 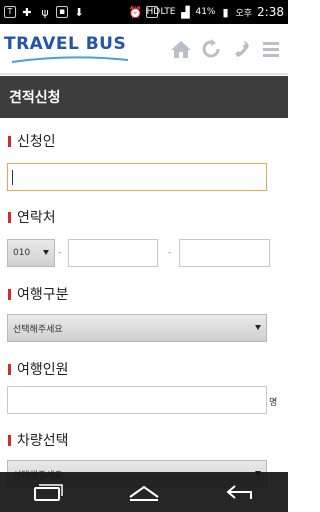 What do you see at coordinates (144, 49) in the screenshot?
I see `app-header: TRAVEL BUS` at bounding box center [144, 49].